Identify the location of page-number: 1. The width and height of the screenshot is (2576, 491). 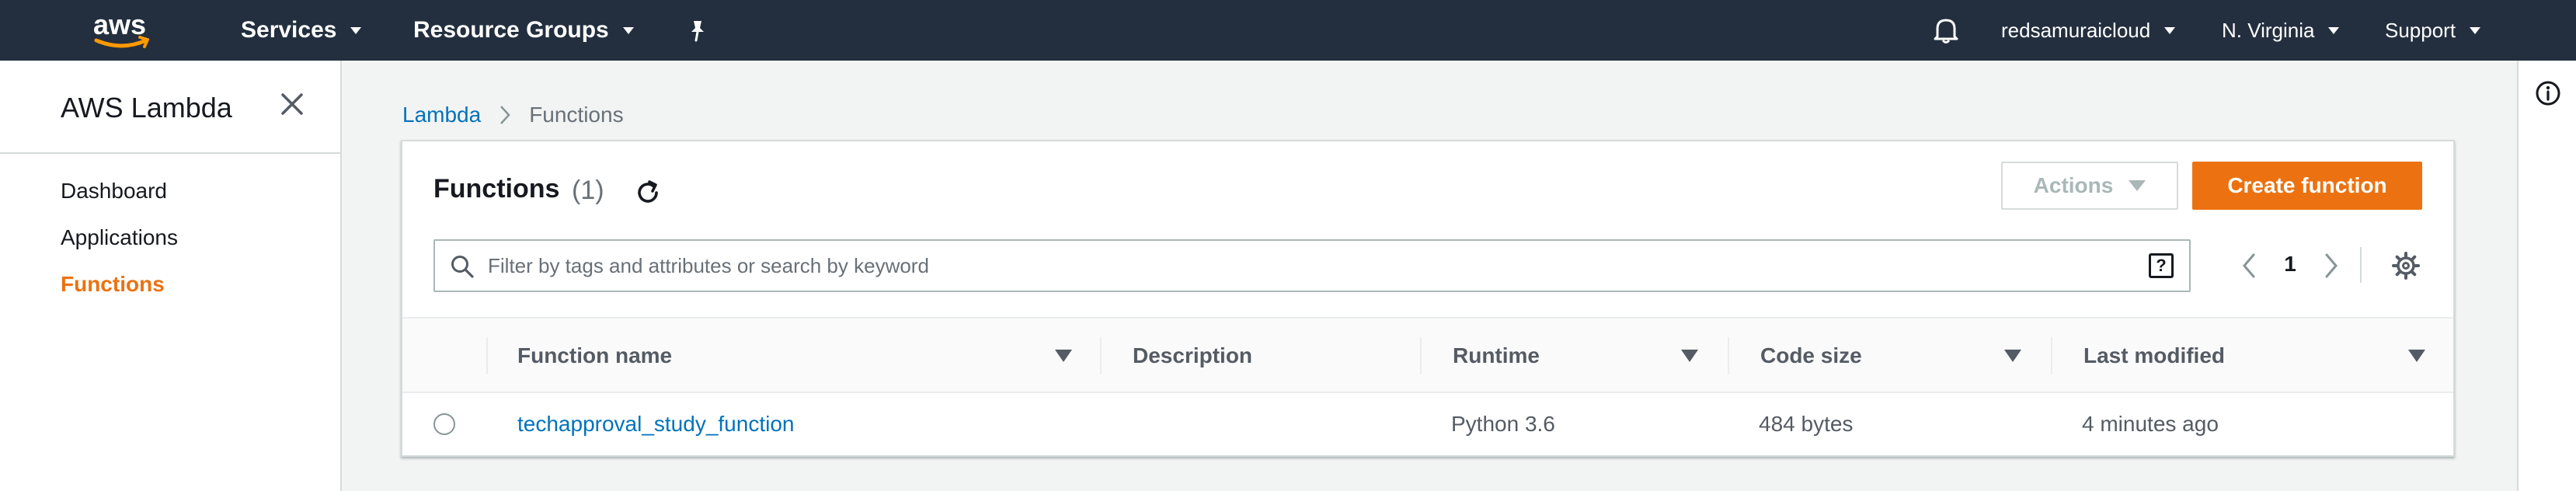
(2290, 265).